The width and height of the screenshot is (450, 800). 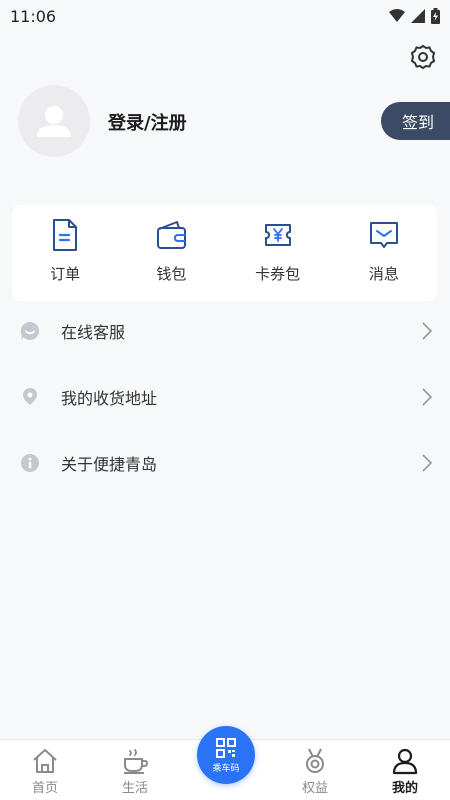 What do you see at coordinates (65, 235) in the screenshot?
I see `order-document-icon` at bounding box center [65, 235].